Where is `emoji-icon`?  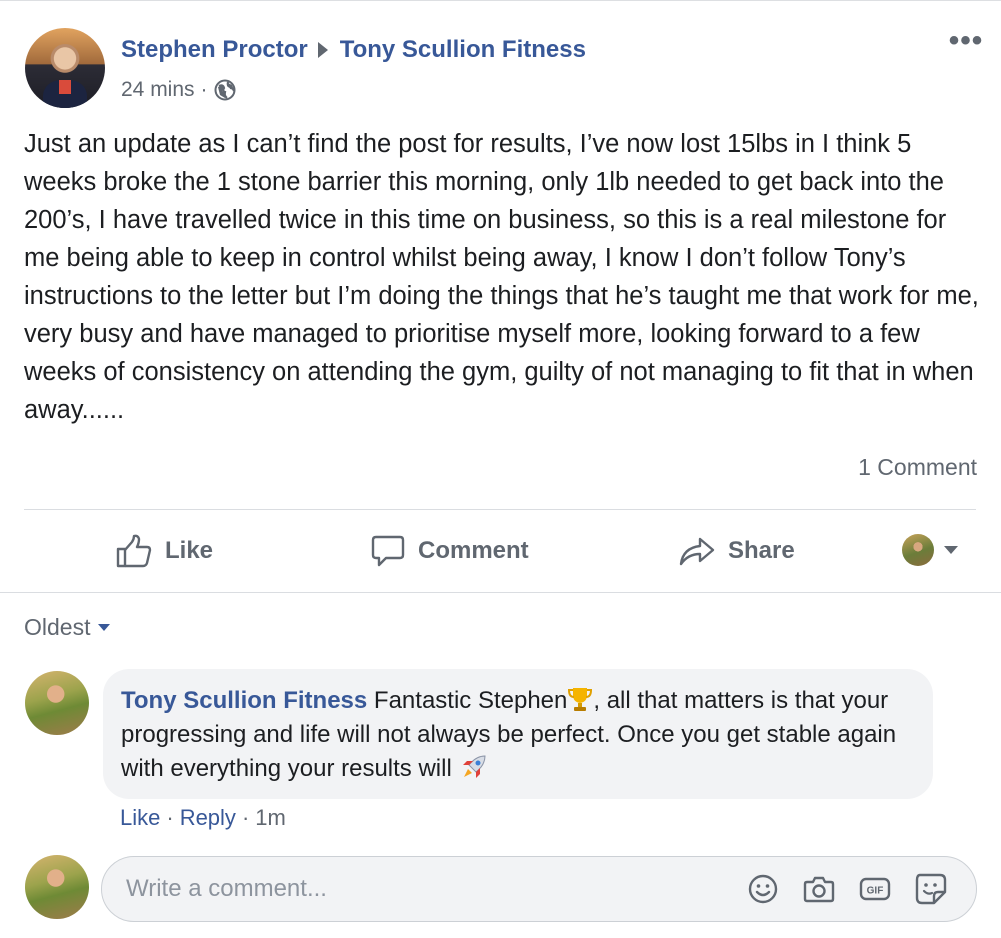 emoji-icon is located at coordinates (763, 889).